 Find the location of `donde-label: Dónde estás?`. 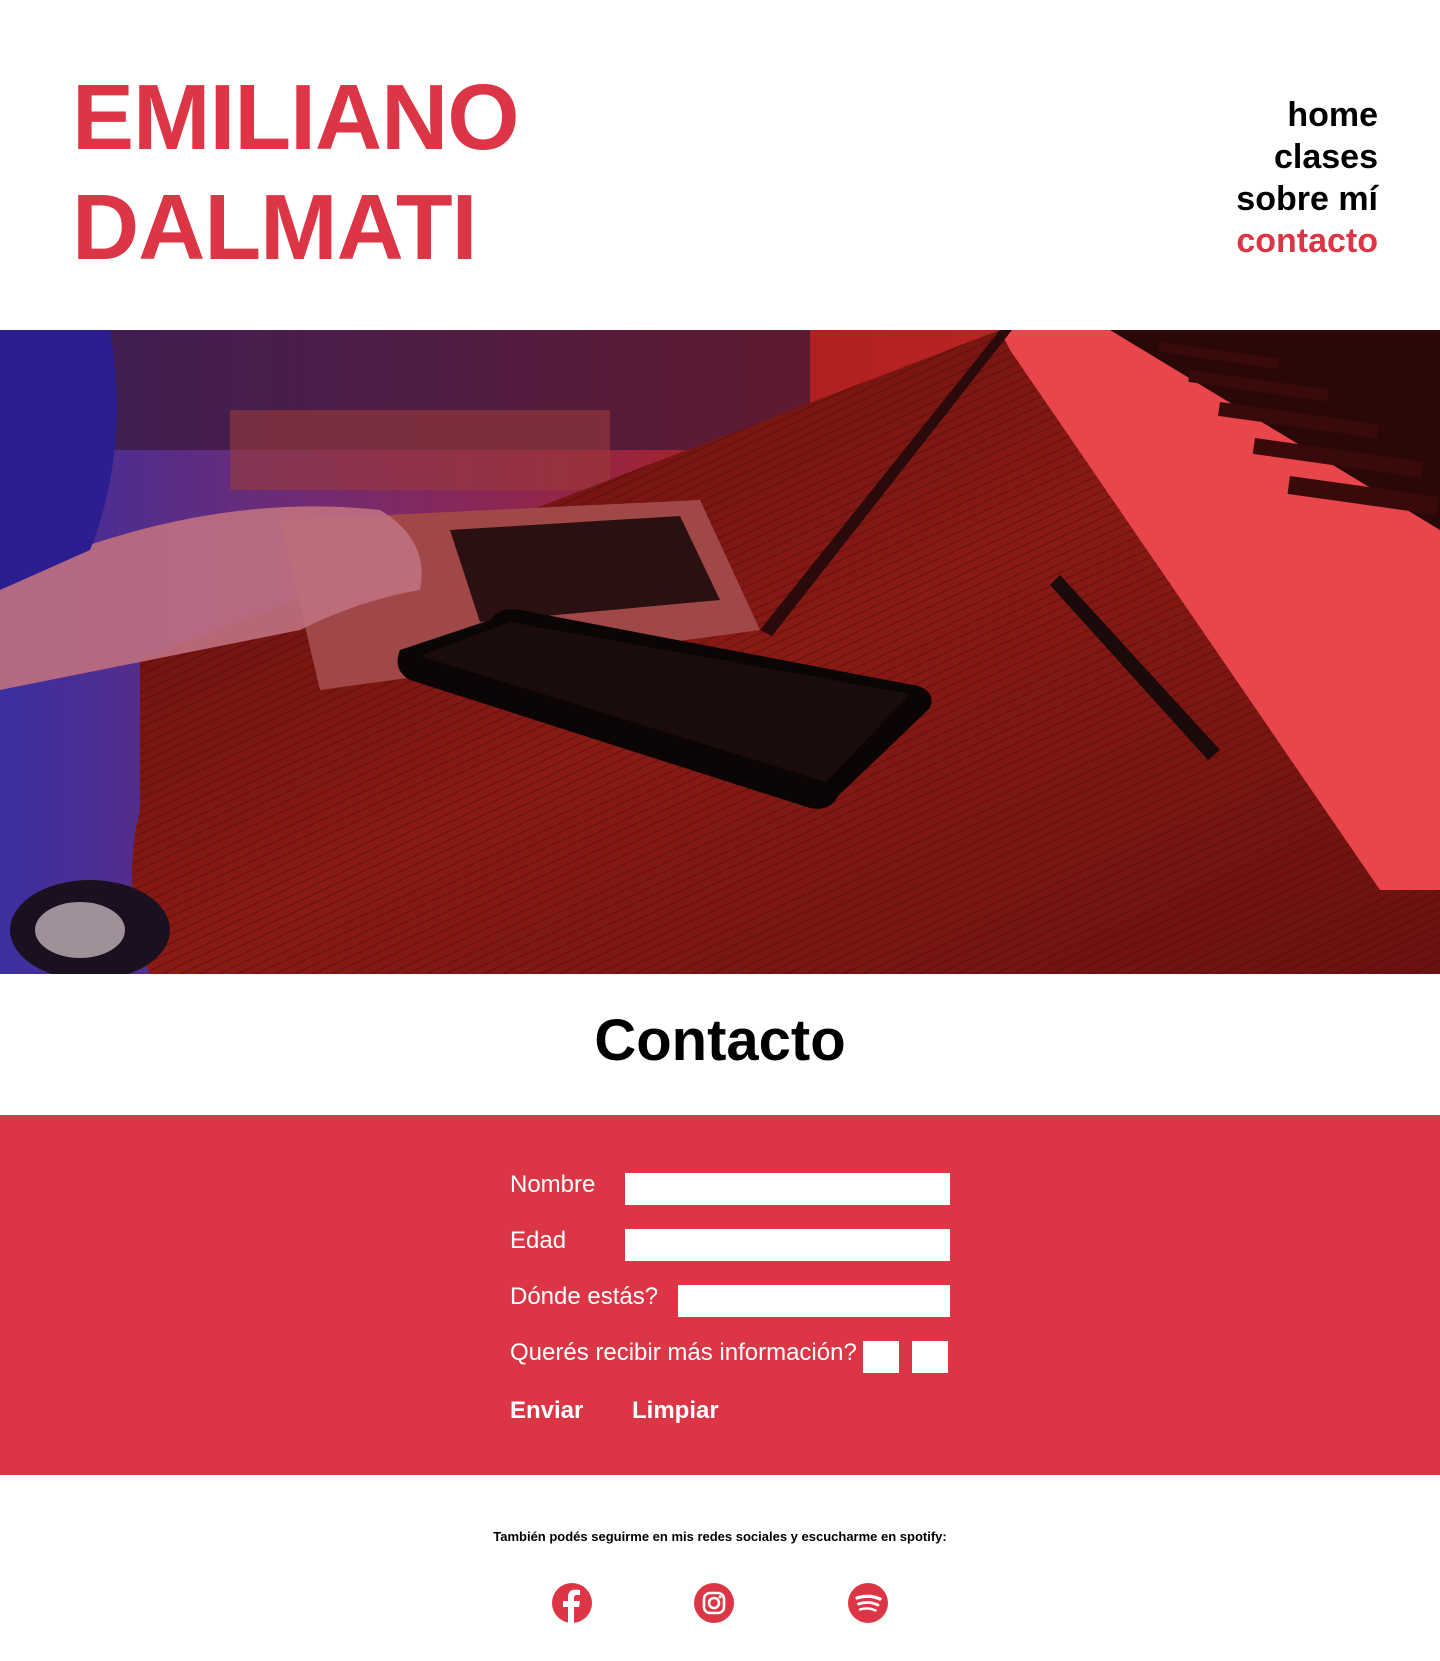

donde-label: Dónde estás? is located at coordinates (584, 1296).